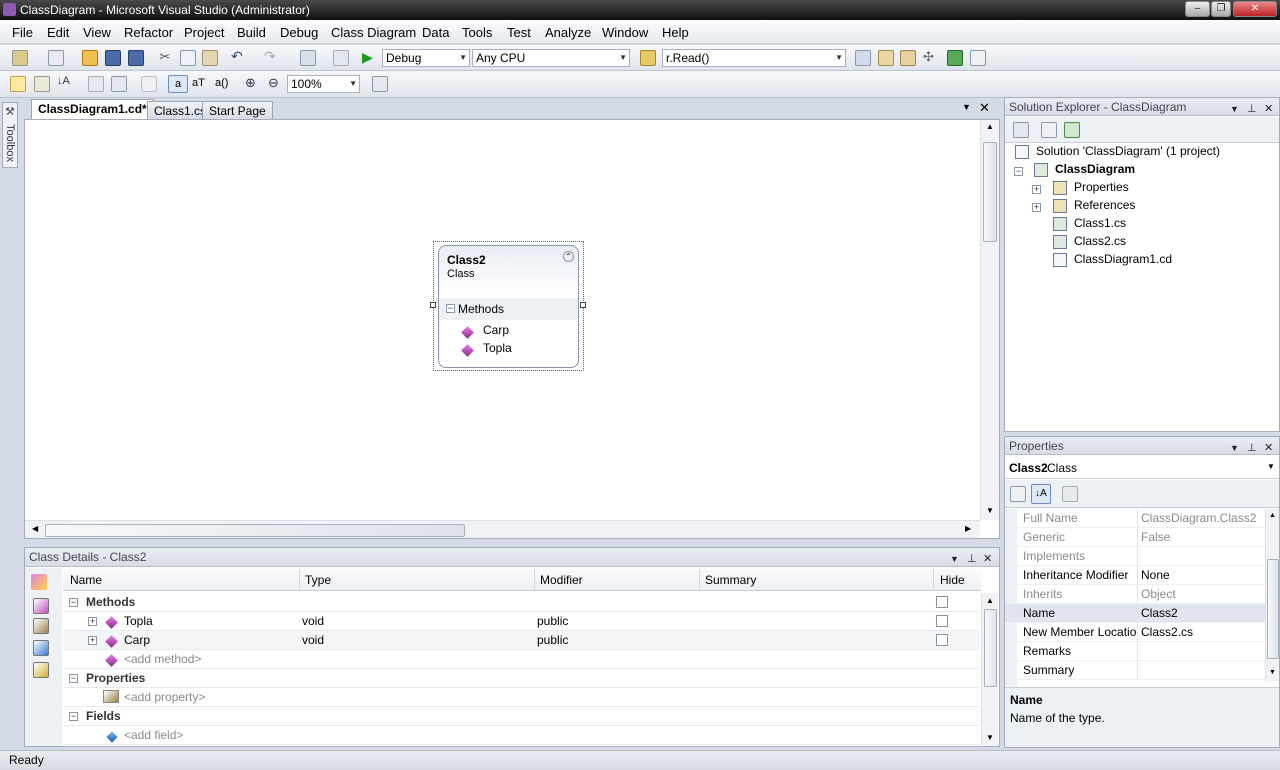 The height and width of the screenshot is (770, 1280). What do you see at coordinates (373, 32) in the screenshot?
I see `menu-class-diagram: Class Diagram` at bounding box center [373, 32].